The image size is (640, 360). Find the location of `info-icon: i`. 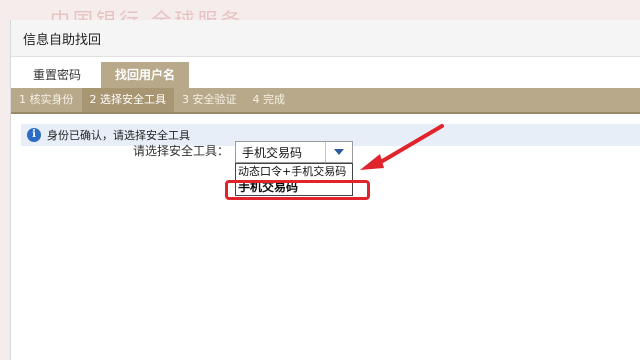

info-icon: i is located at coordinates (34, 135).